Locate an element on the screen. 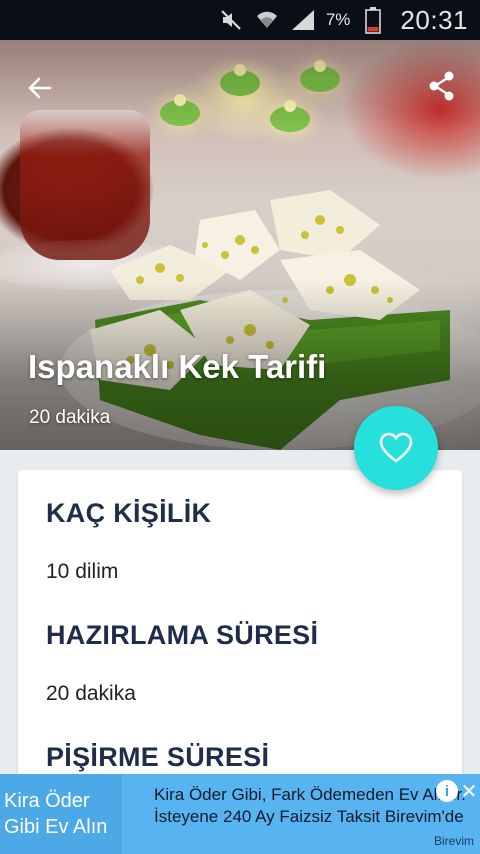 This screenshot has width=480, height=854. recipe-duration: 20 dakika is located at coordinates (70, 417).